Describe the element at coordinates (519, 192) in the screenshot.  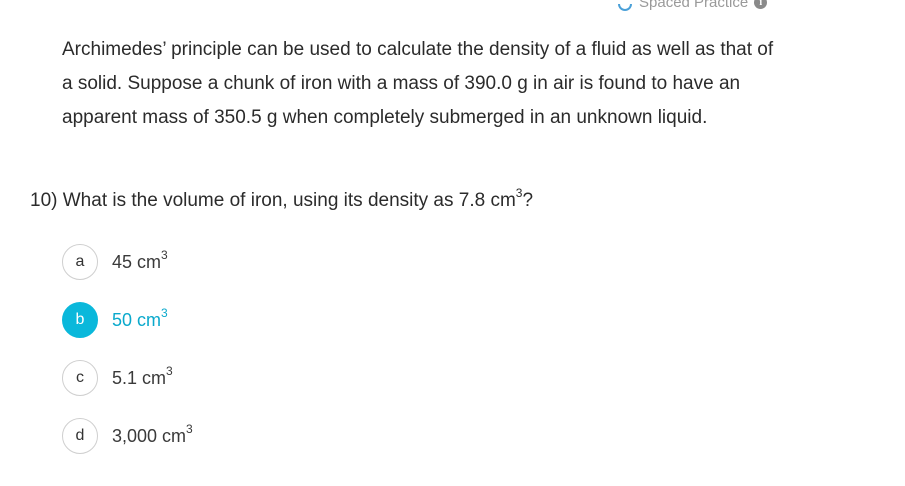
I see `question-superscript: 3` at that location.